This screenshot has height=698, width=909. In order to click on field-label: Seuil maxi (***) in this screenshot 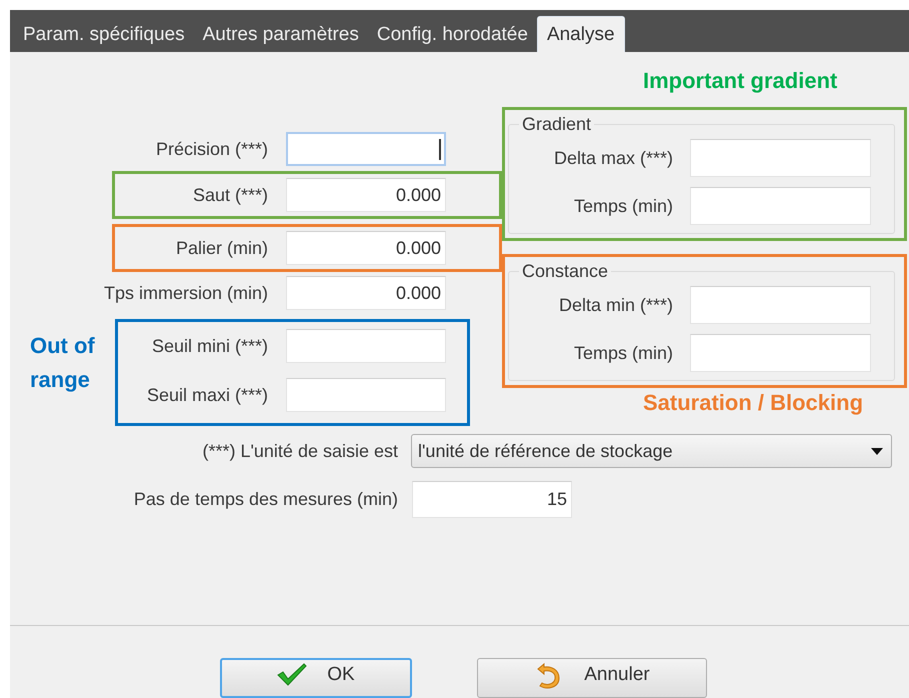, I will do `click(207, 395)`.